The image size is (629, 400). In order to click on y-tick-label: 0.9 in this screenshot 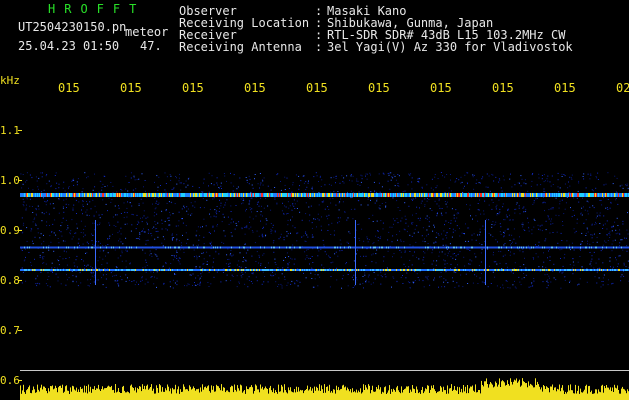, I will do `click(10, 230)`.